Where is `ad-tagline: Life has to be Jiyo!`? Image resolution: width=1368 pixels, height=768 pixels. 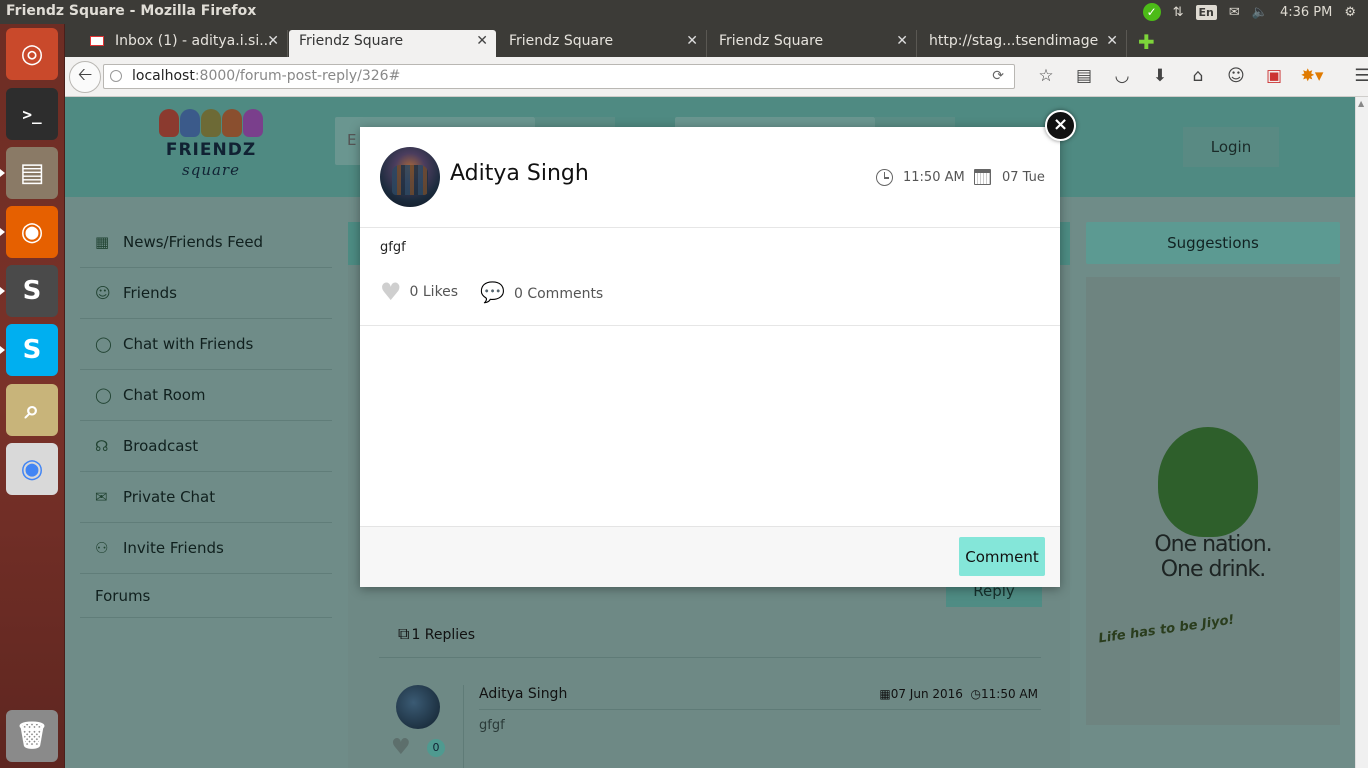 ad-tagline: Life has to be Jiyo! is located at coordinates (1166, 629).